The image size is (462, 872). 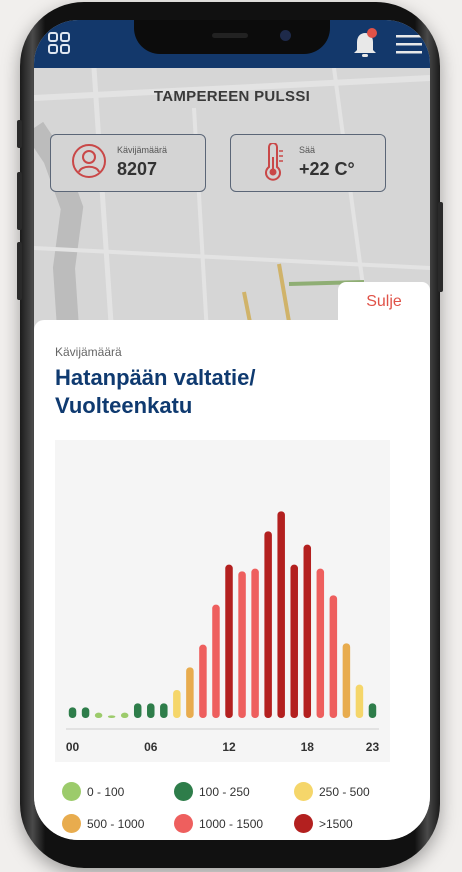 I want to click on weather-label: Sää, so click(x=307, y=150).